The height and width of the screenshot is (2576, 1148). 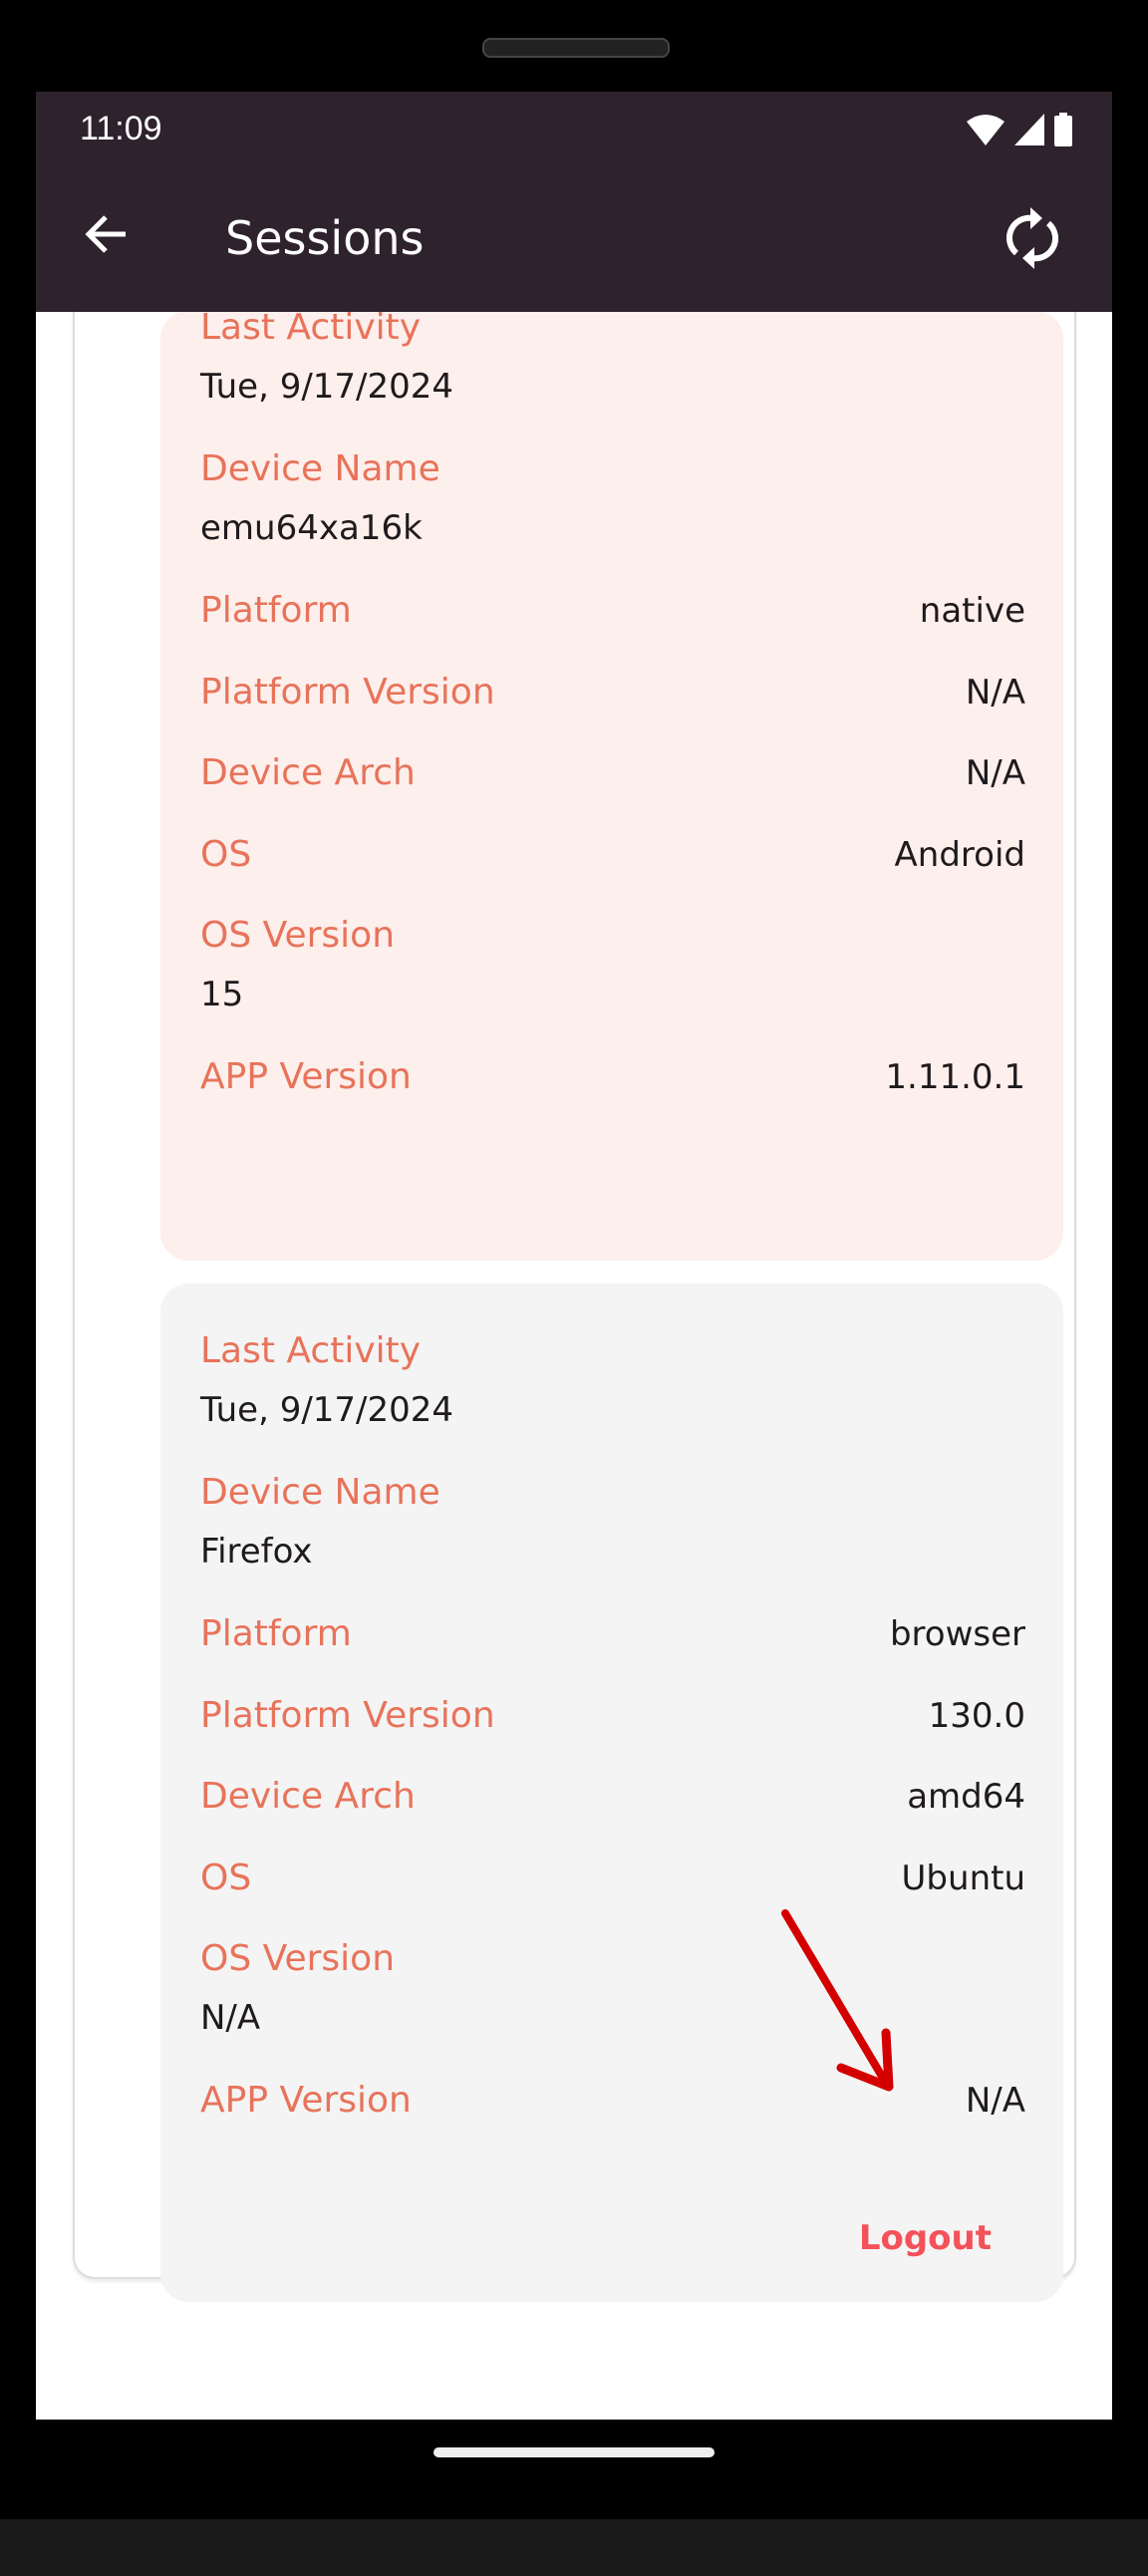 I want to click on app-bar: 11:09 Sessions, so click(x=574, y=202).